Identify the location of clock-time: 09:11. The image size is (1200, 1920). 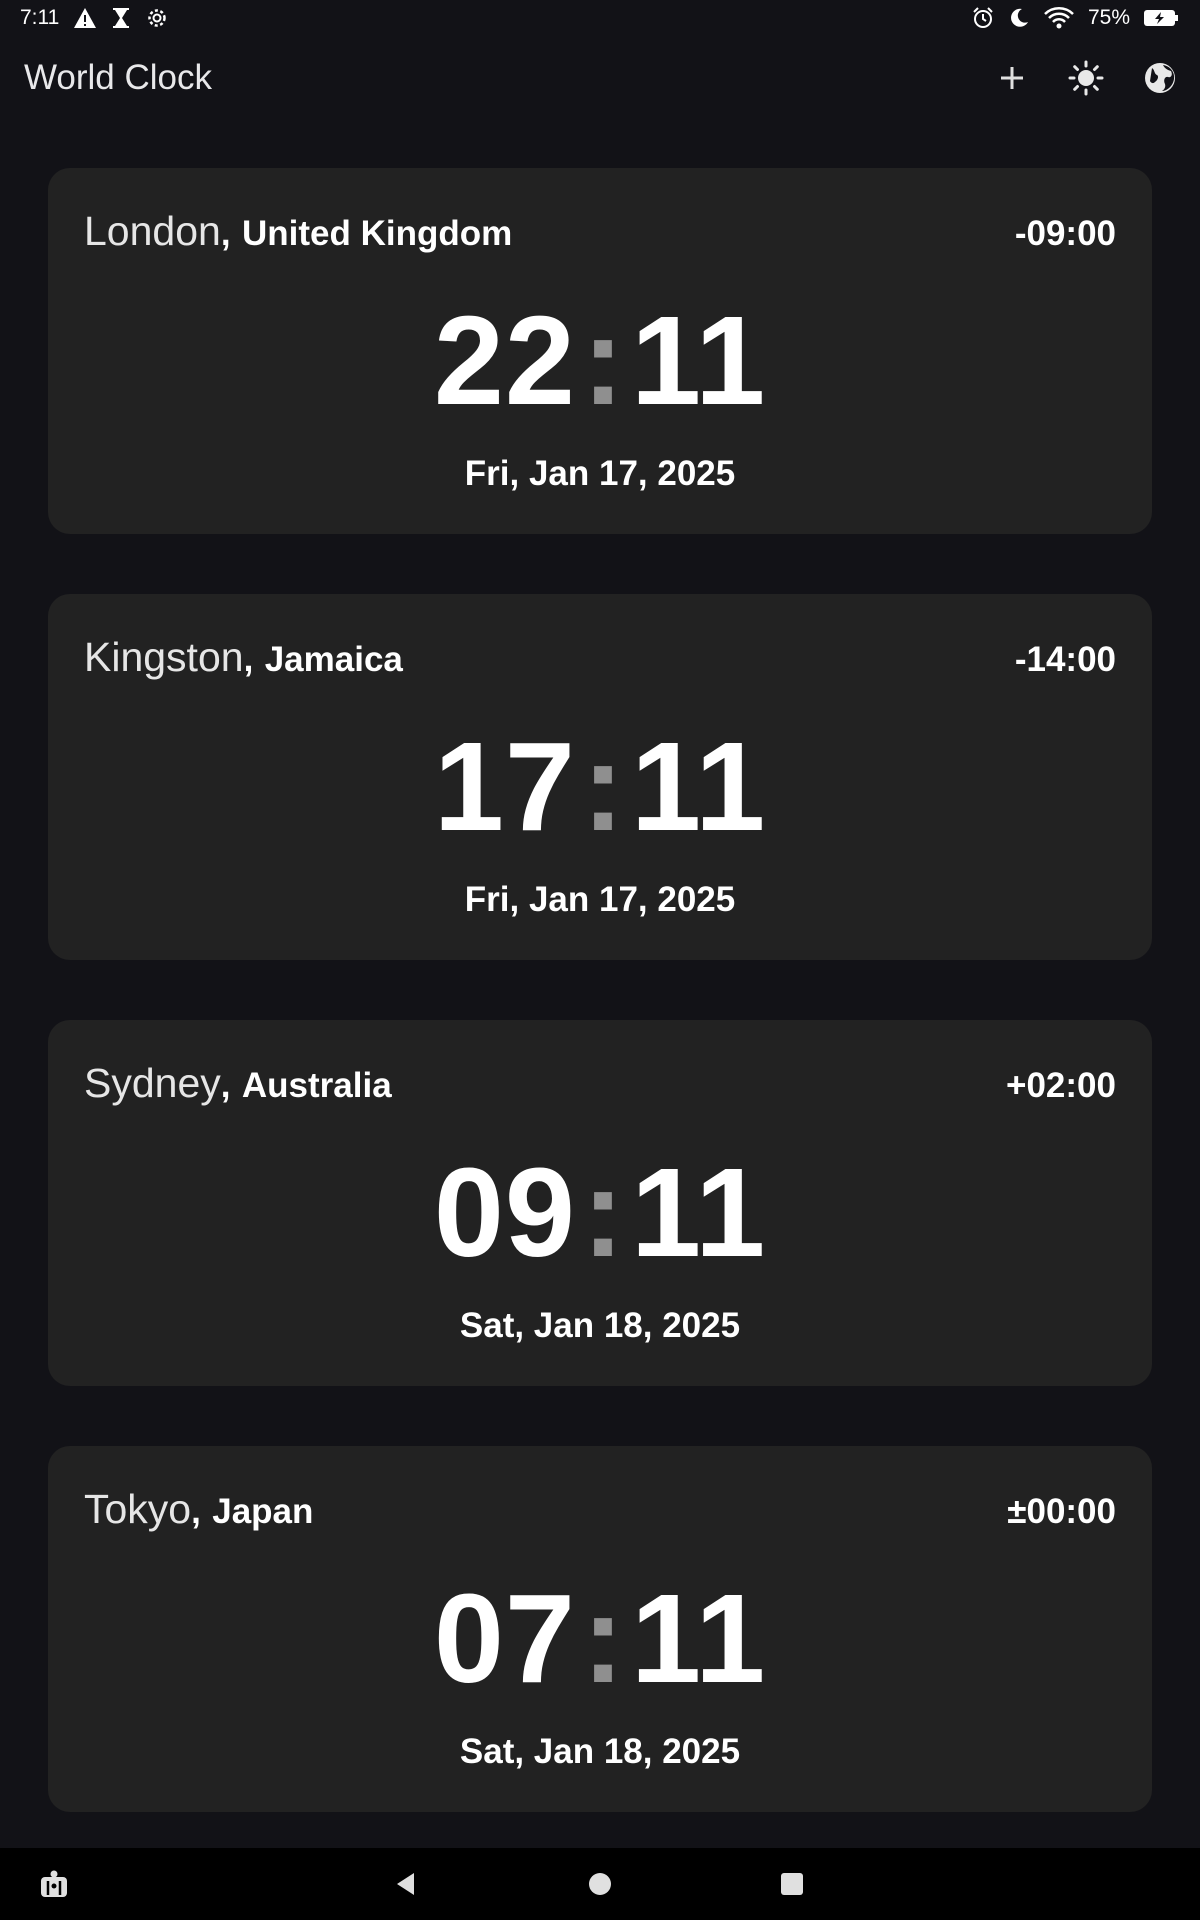
(600, 1213).